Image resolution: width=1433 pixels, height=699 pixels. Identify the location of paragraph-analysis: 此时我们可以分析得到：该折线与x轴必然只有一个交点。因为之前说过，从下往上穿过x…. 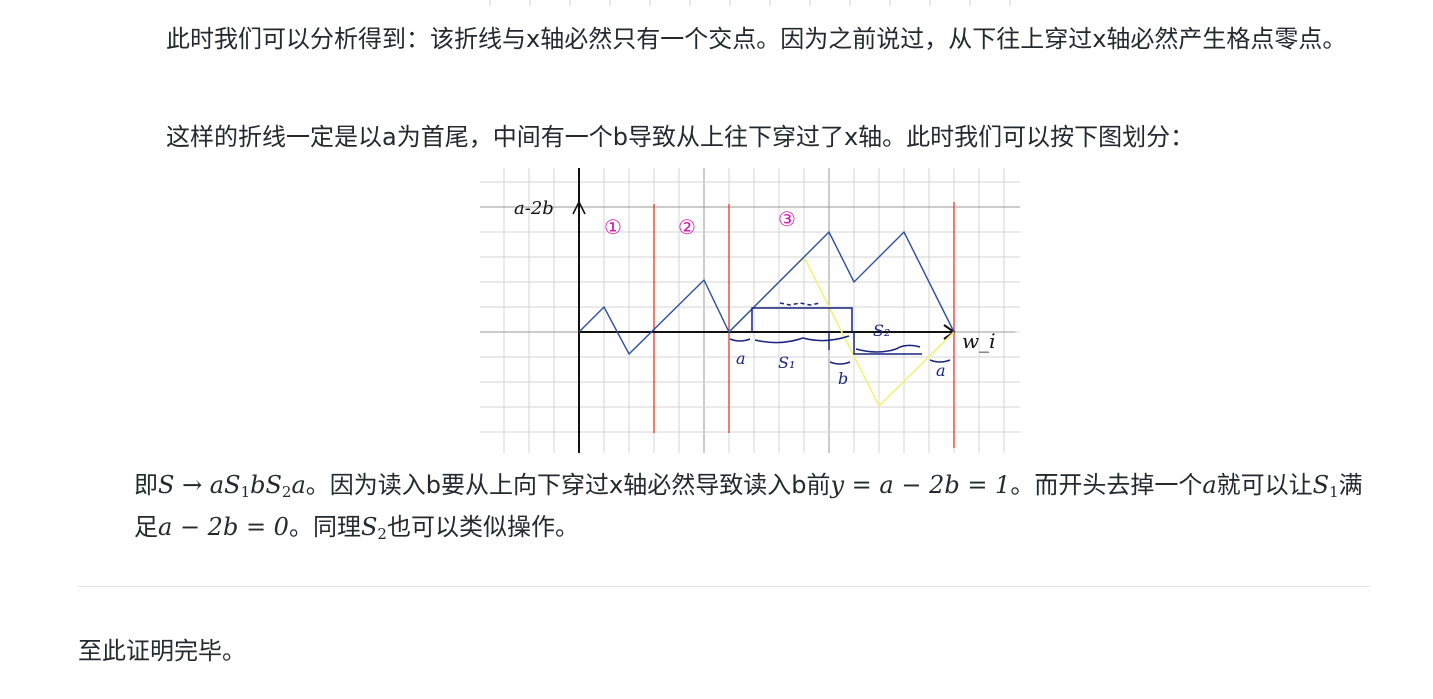
(756, 39).